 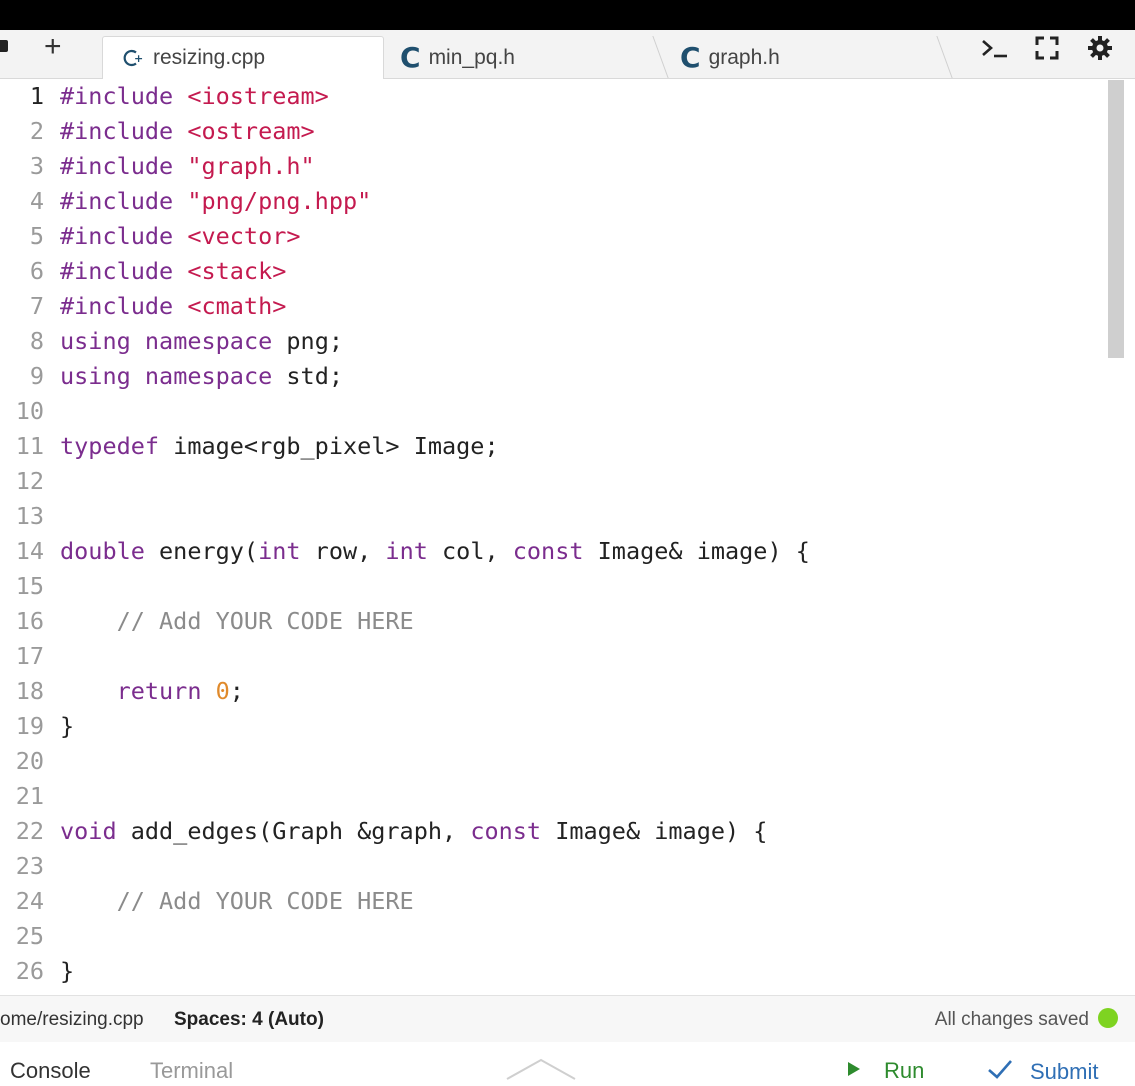 I want to click on code-token: return, so click(x=159, y=691).